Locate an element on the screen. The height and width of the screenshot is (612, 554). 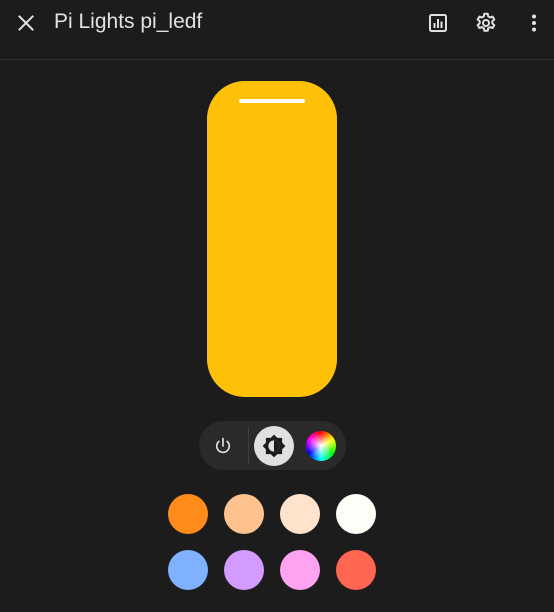
power-icon is located at coordinates (223, 445).